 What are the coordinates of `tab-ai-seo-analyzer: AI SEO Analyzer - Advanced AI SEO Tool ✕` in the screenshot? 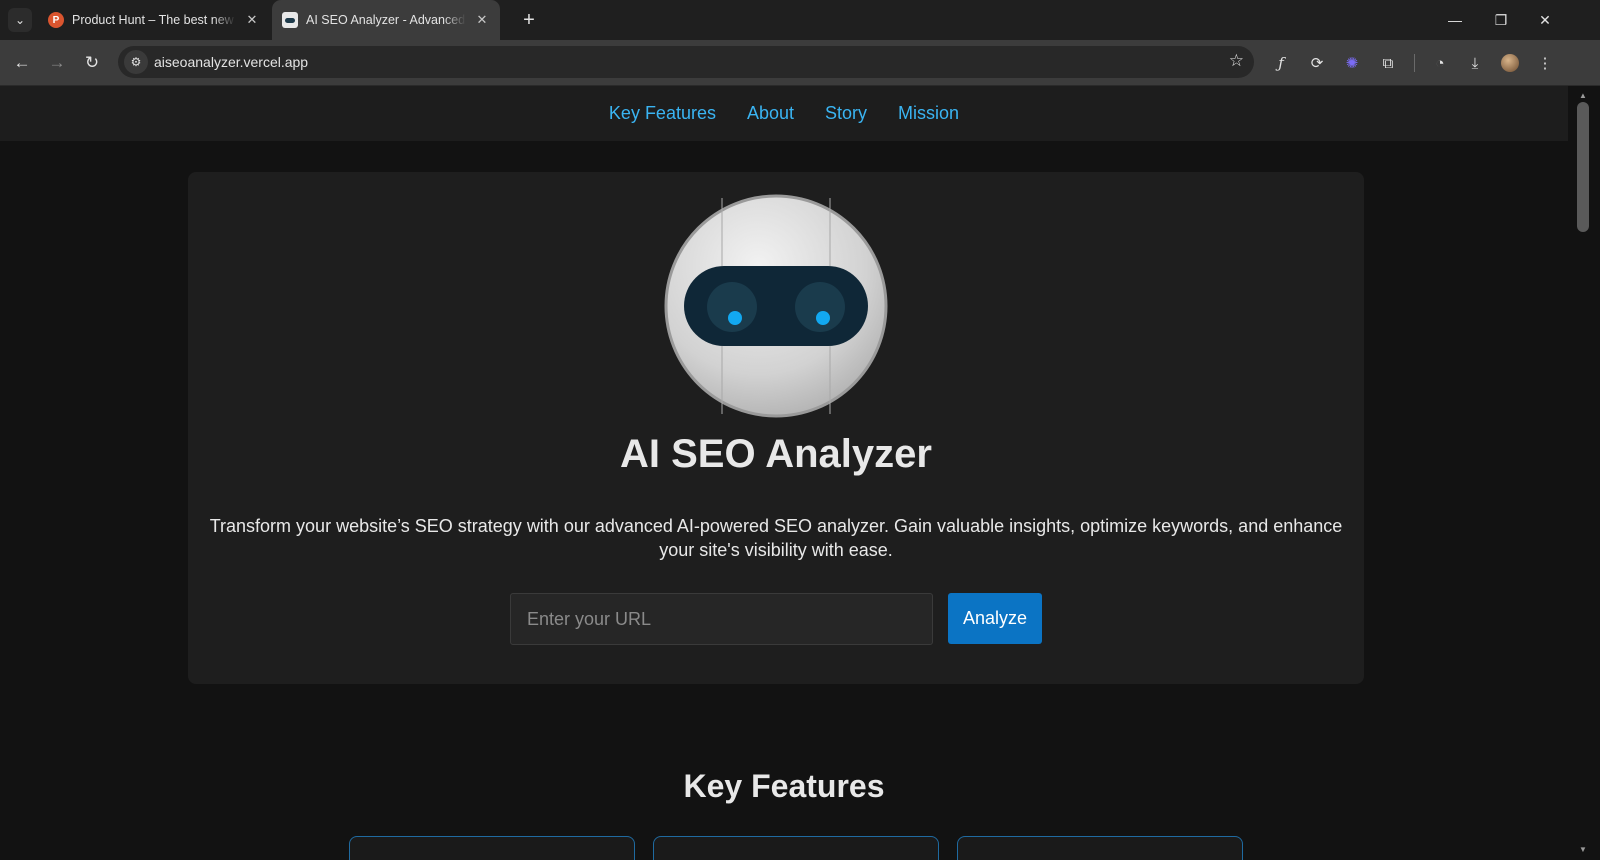 It's located at (386, 20).